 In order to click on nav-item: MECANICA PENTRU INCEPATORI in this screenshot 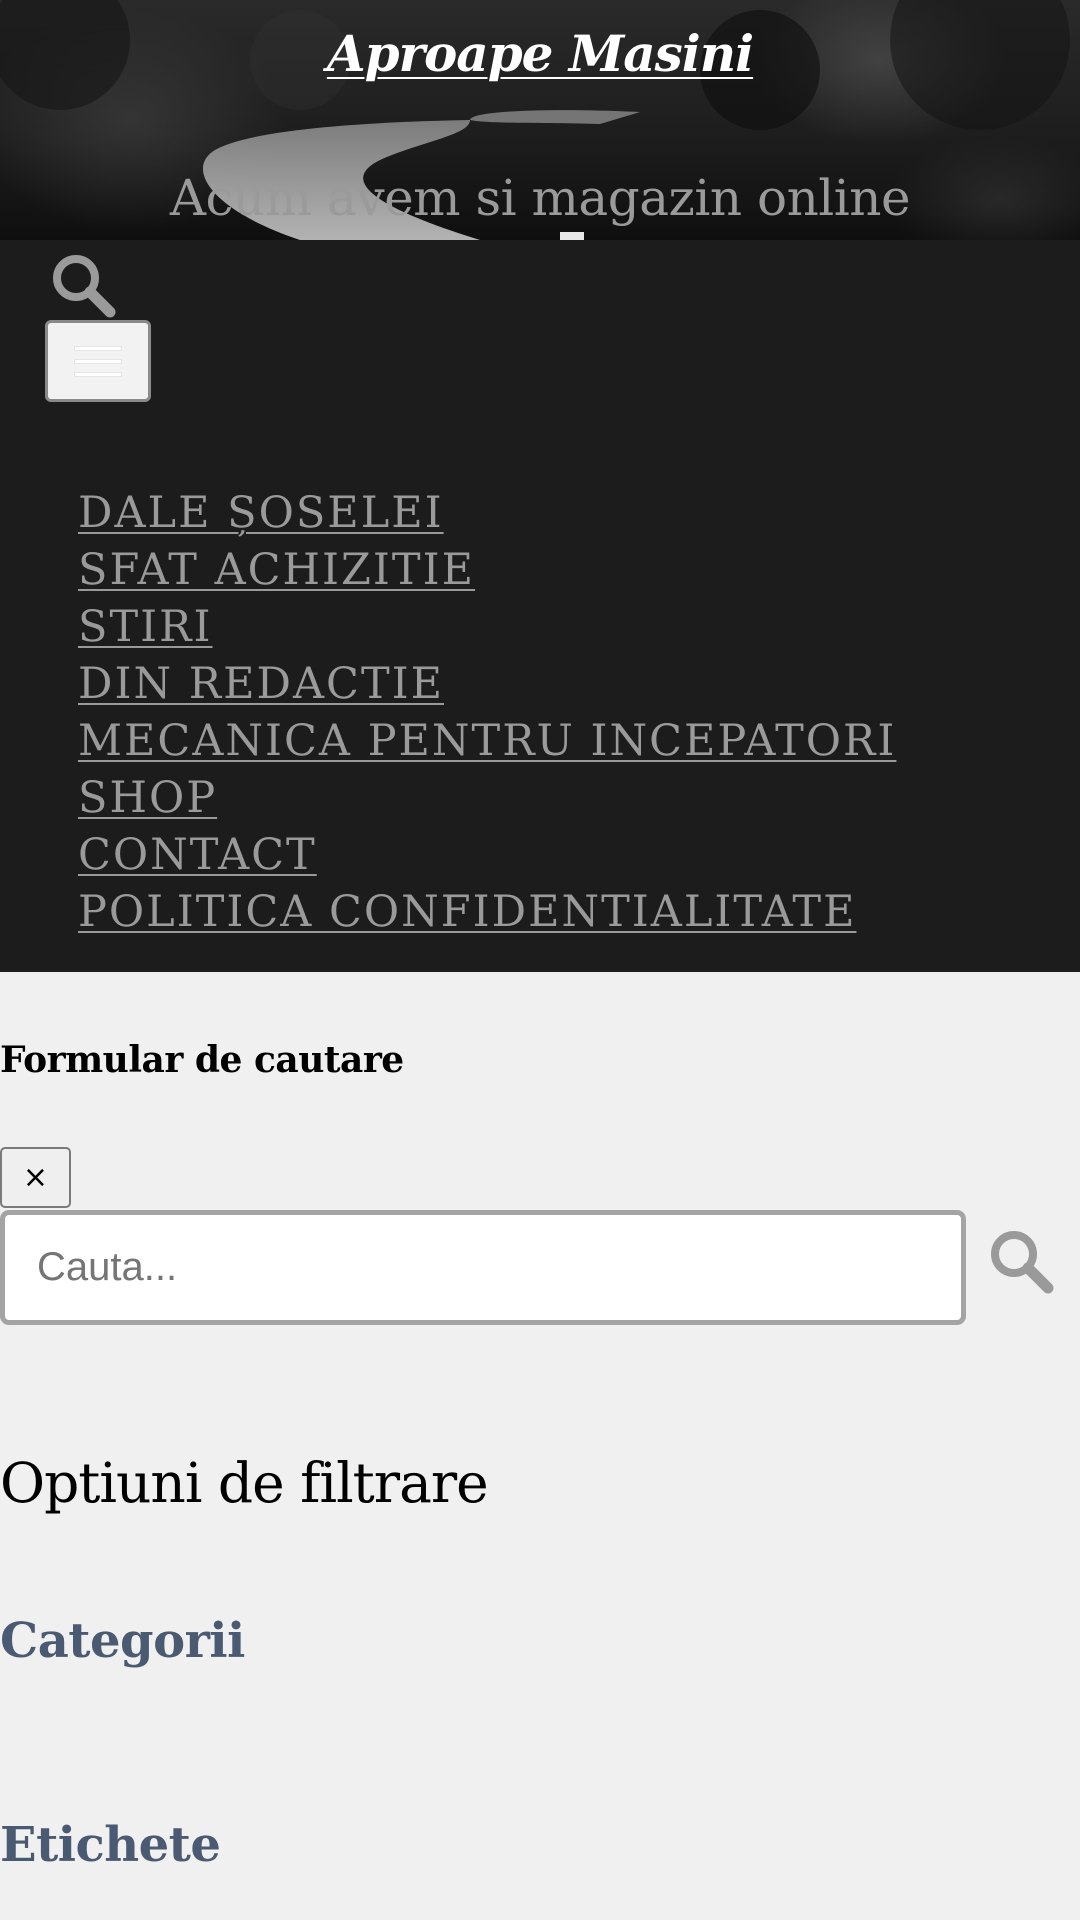, I will do `click(487, 741)`.